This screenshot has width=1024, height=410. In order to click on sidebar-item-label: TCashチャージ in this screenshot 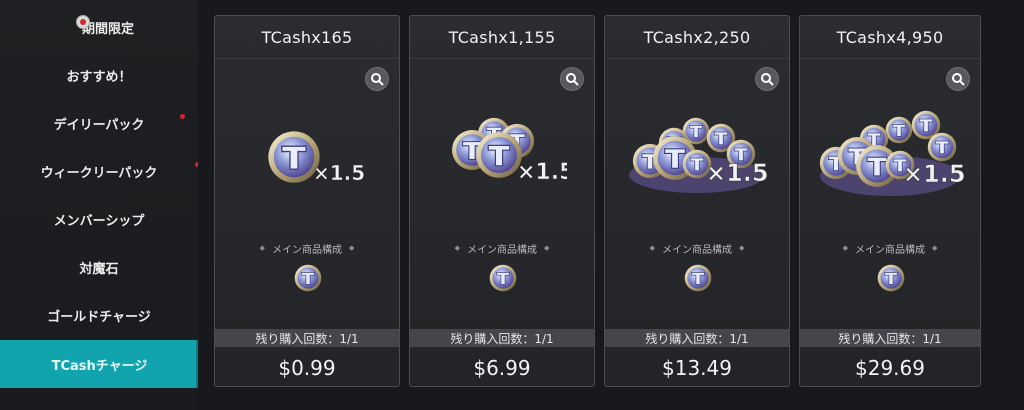, I will do `click(99, 366)`.